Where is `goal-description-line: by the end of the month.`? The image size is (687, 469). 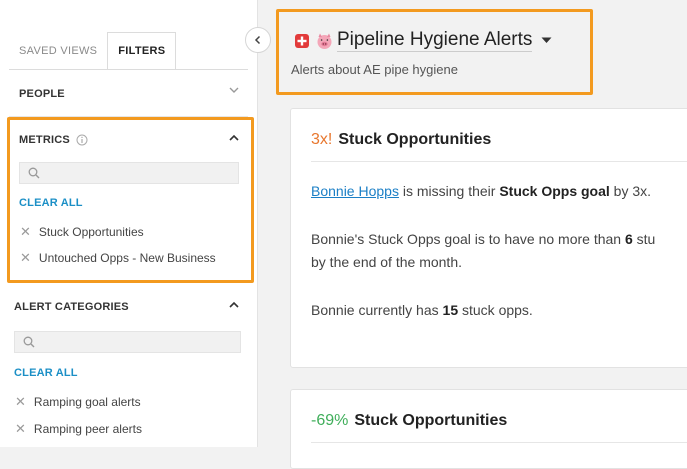
goal-description-line: by the end of the month. is located at coordinates (386, 262).